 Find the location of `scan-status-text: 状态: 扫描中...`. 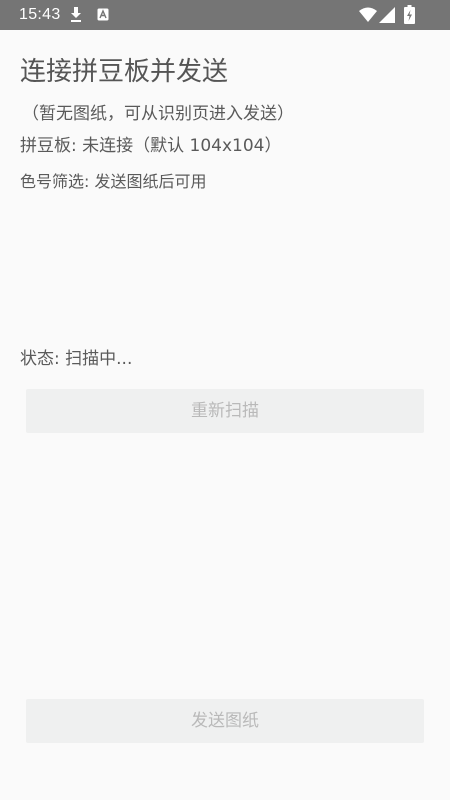

scan-status-text: 状态: 扫描中... is located at coordinates (76, 359).